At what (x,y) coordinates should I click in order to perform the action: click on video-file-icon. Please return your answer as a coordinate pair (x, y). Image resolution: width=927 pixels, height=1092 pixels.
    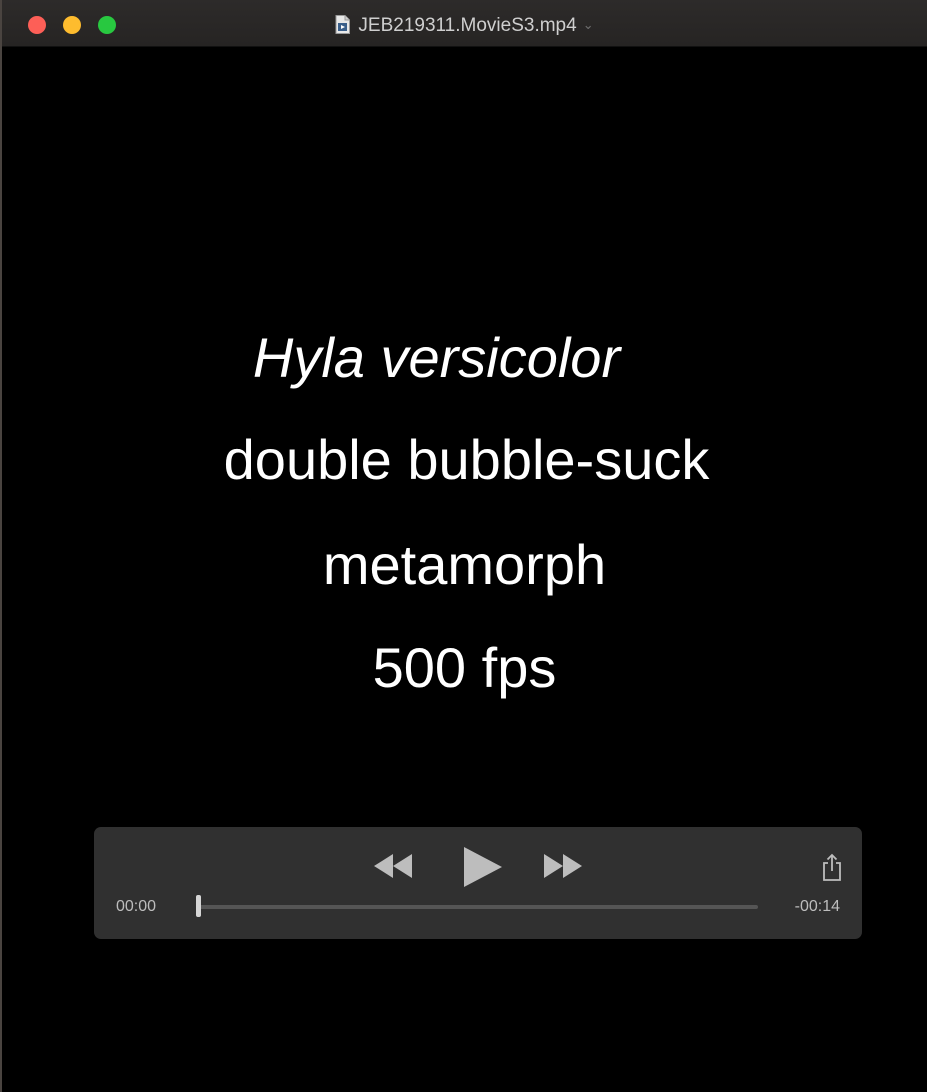
    Looking at the image, I should click on (343, 24).